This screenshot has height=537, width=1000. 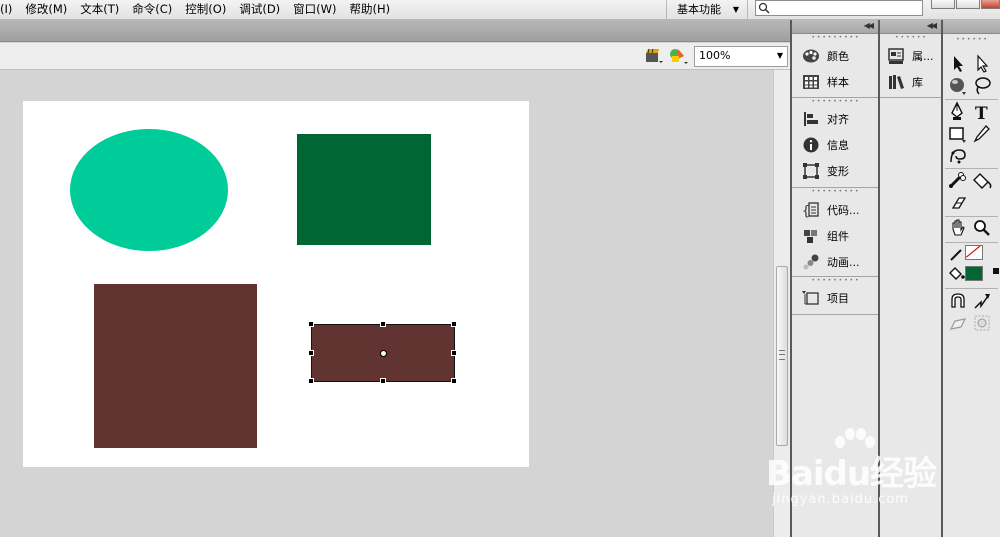 I want to click on panel-button-components: 组件, so click(x=835, y=236).